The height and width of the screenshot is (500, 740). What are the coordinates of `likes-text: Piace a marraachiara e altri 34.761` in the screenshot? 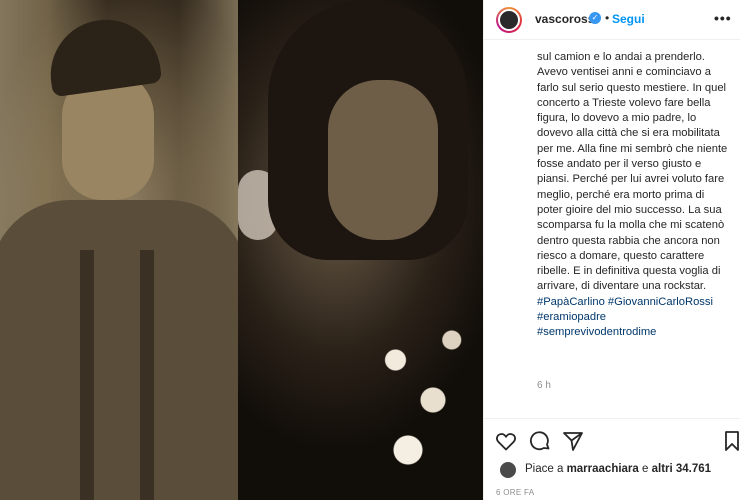 It's located at (618, 469).